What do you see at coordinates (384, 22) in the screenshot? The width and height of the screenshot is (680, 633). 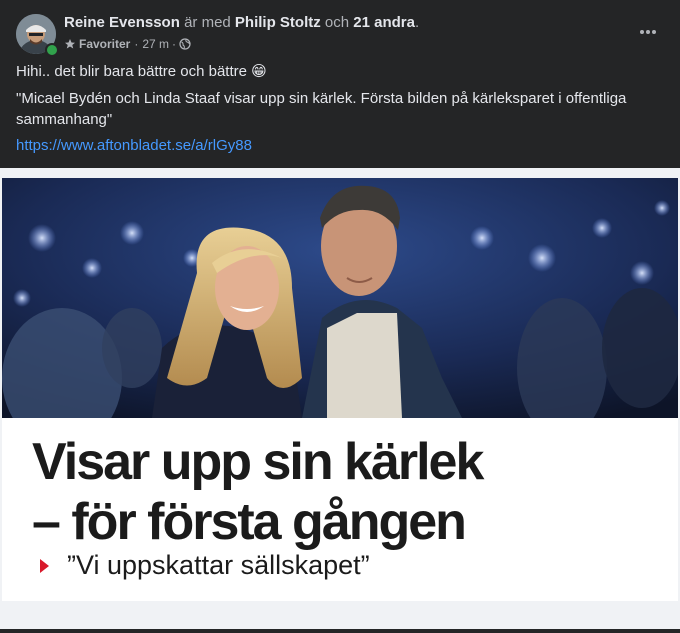 I see `others-link: 21 andra` at bounding box center [384, 22].